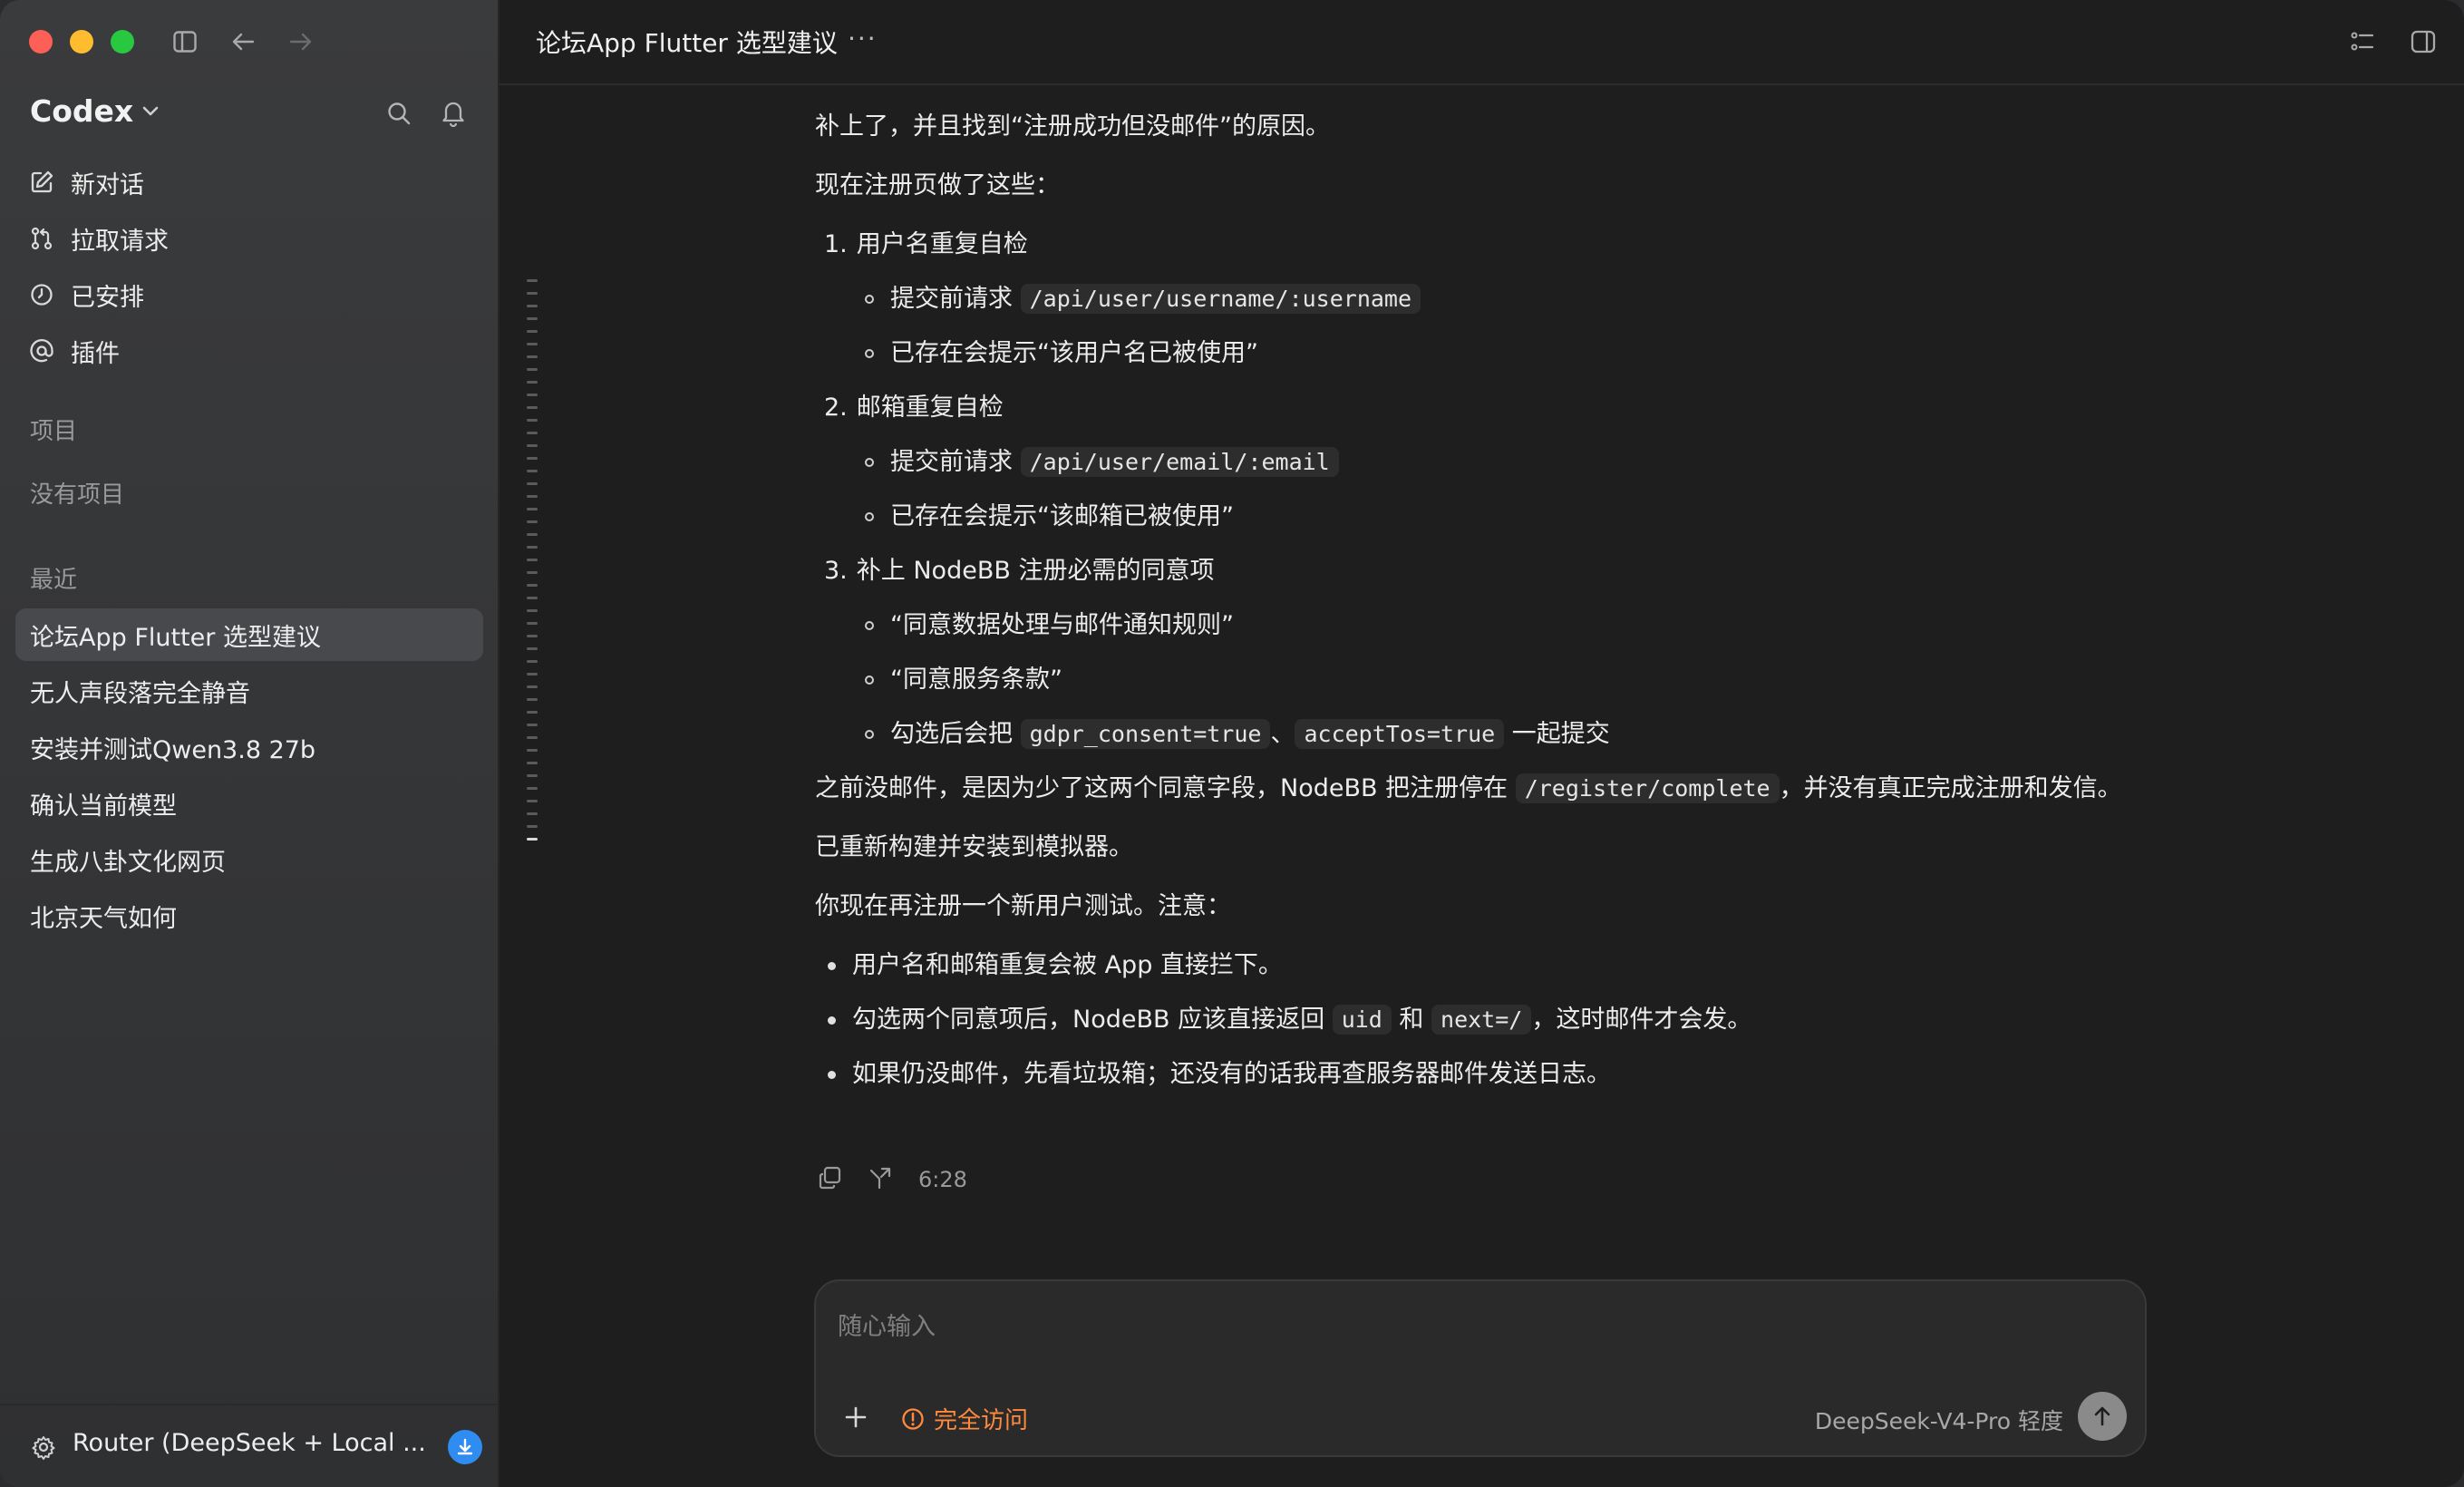 This screenshot has height=1487, width=2464. Describe the element at coordinates (1480, 1368) in the screenshot. I see `message-composer: 随心输入 完全访问 DeepSeek-V4-Pro 轻度` at that location.